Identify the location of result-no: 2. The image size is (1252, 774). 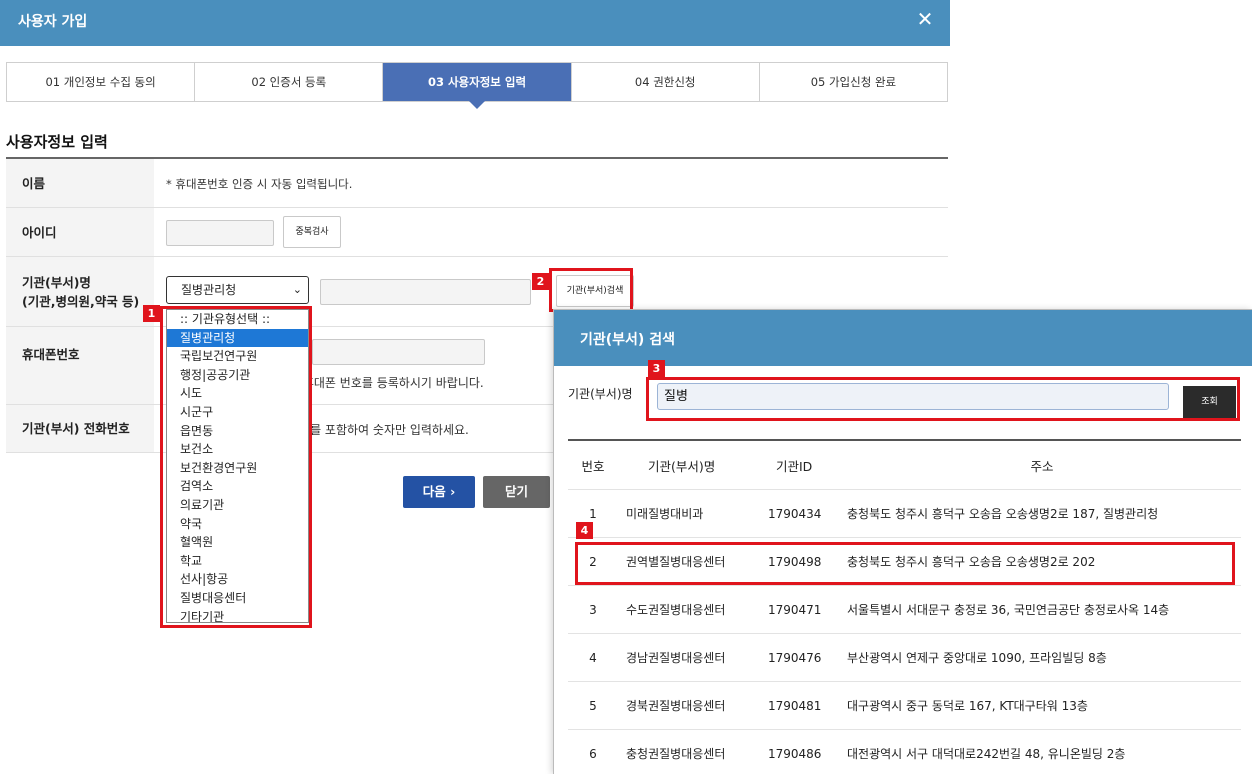
(593, 561).